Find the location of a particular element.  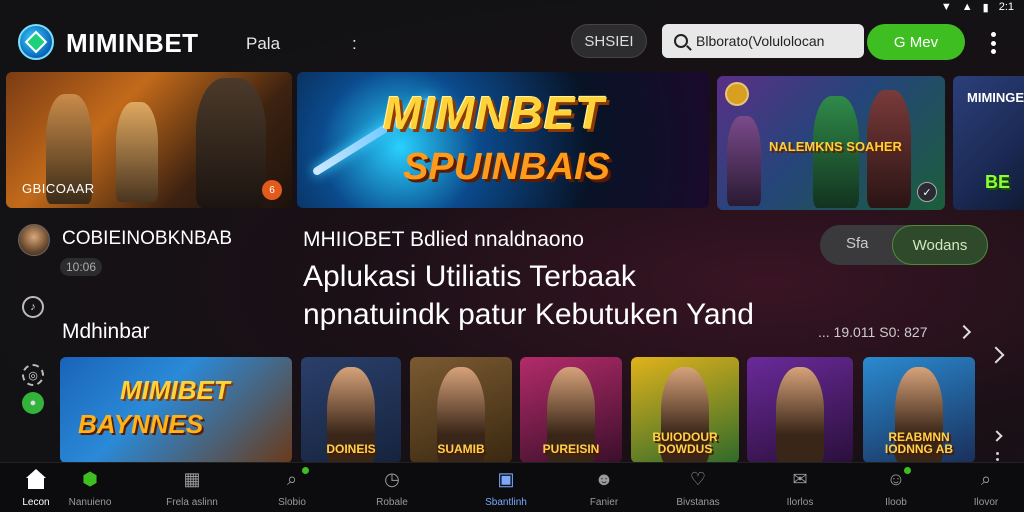

nav-label: Bivstanas is located at coordinates (698, 502).